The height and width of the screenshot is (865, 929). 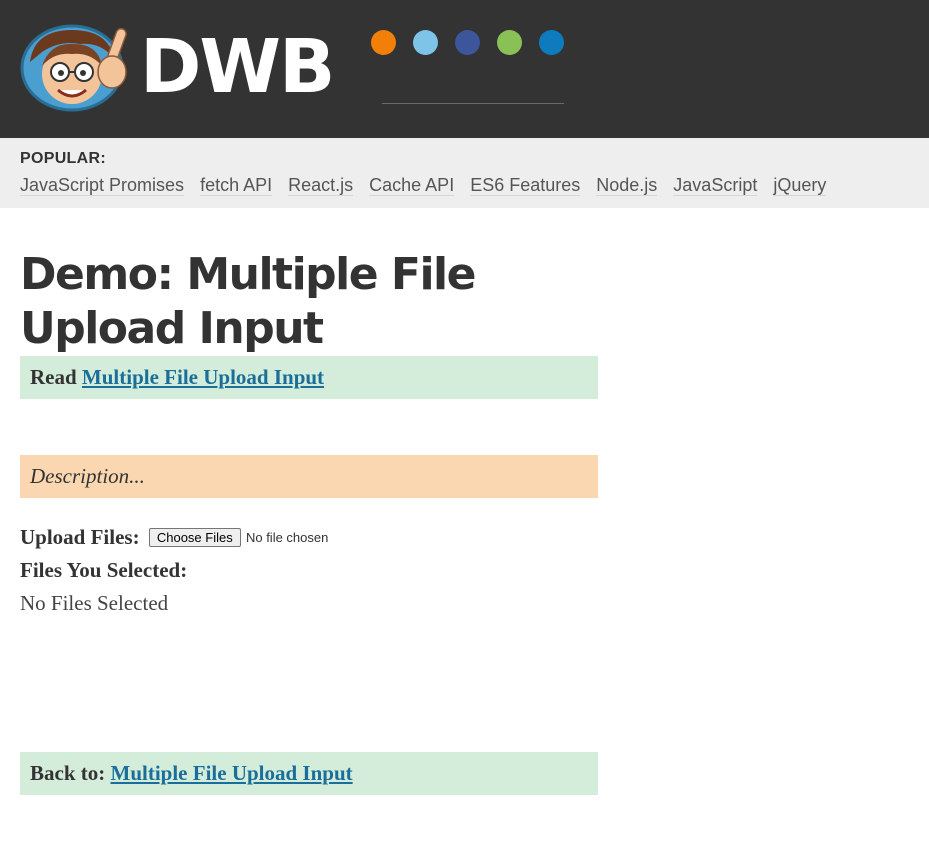 What do you see at coordinates (309, 302) in the screenshot?
I see `page-title: Demo: Multiple File Upload Input` at bounding box center [309, 302].